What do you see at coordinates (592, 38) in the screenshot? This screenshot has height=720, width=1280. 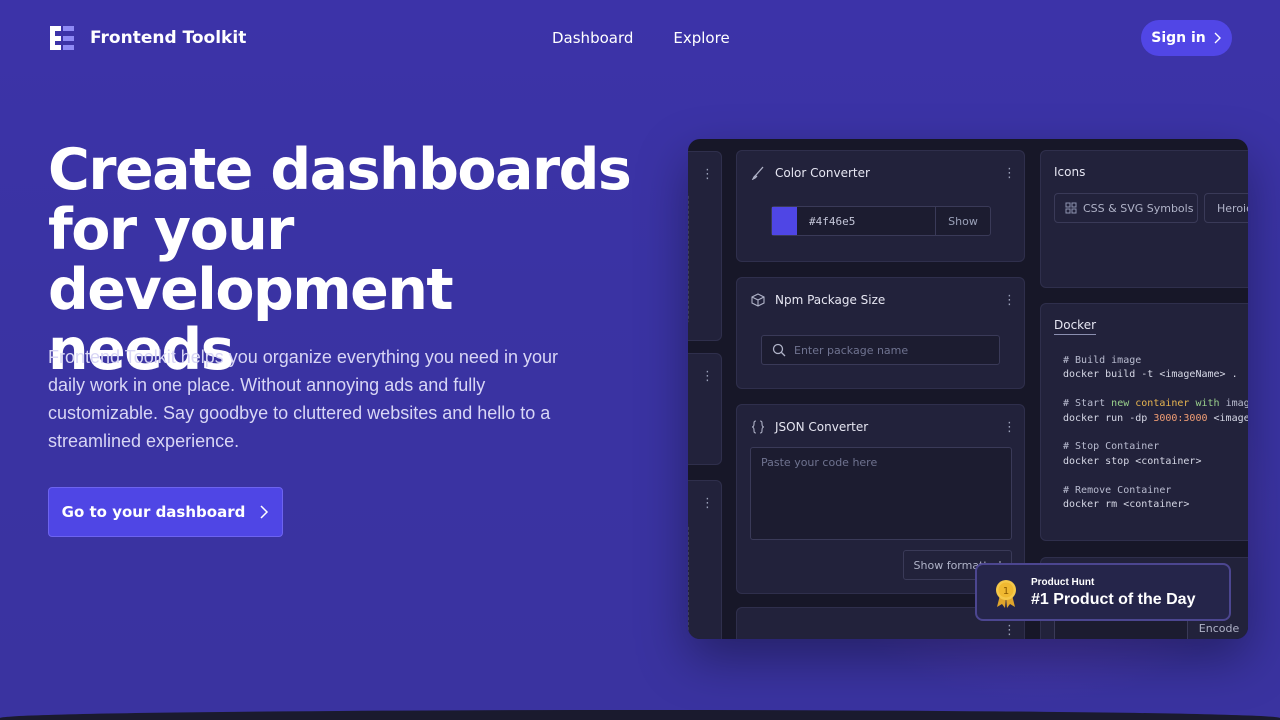 I see `nav-dashboard: Dashboard` at bounding box center [592, 38].